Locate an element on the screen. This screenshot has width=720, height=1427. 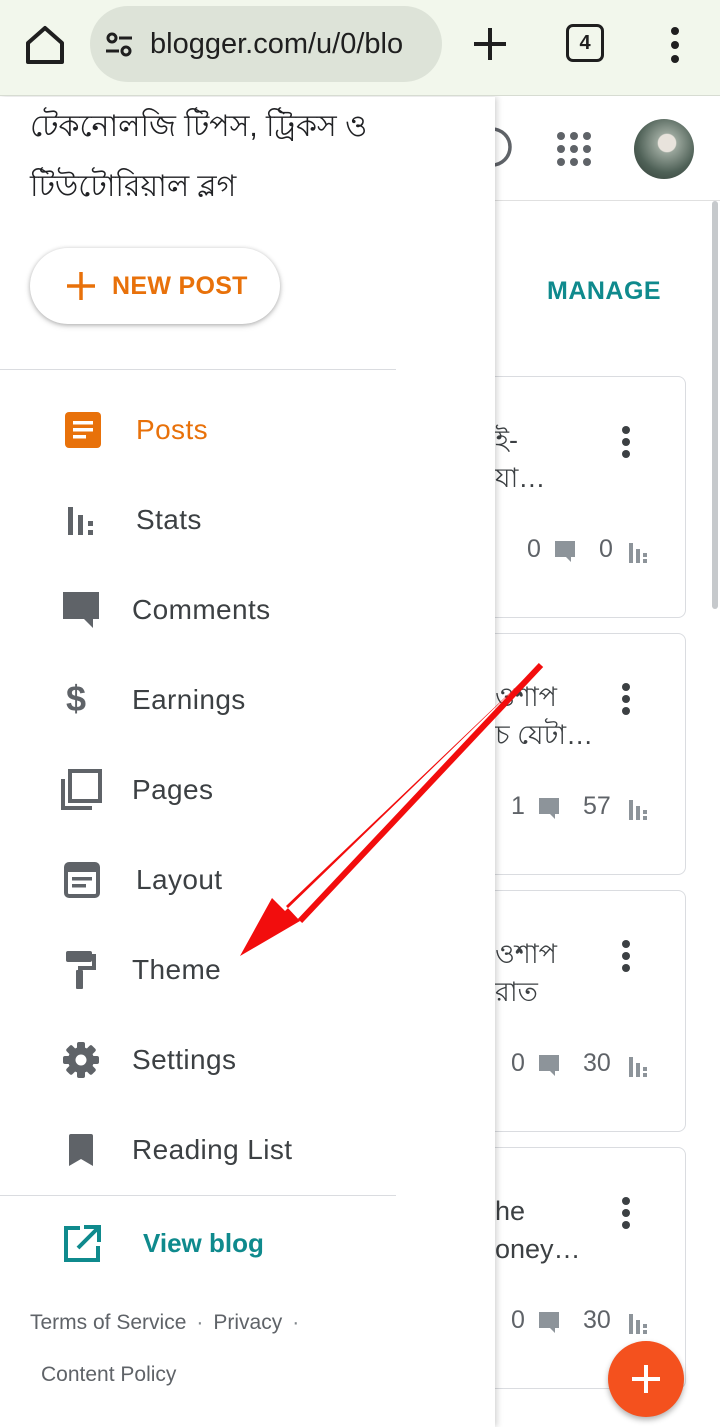
nav-label: Theme is located at coordinates (177, 969).